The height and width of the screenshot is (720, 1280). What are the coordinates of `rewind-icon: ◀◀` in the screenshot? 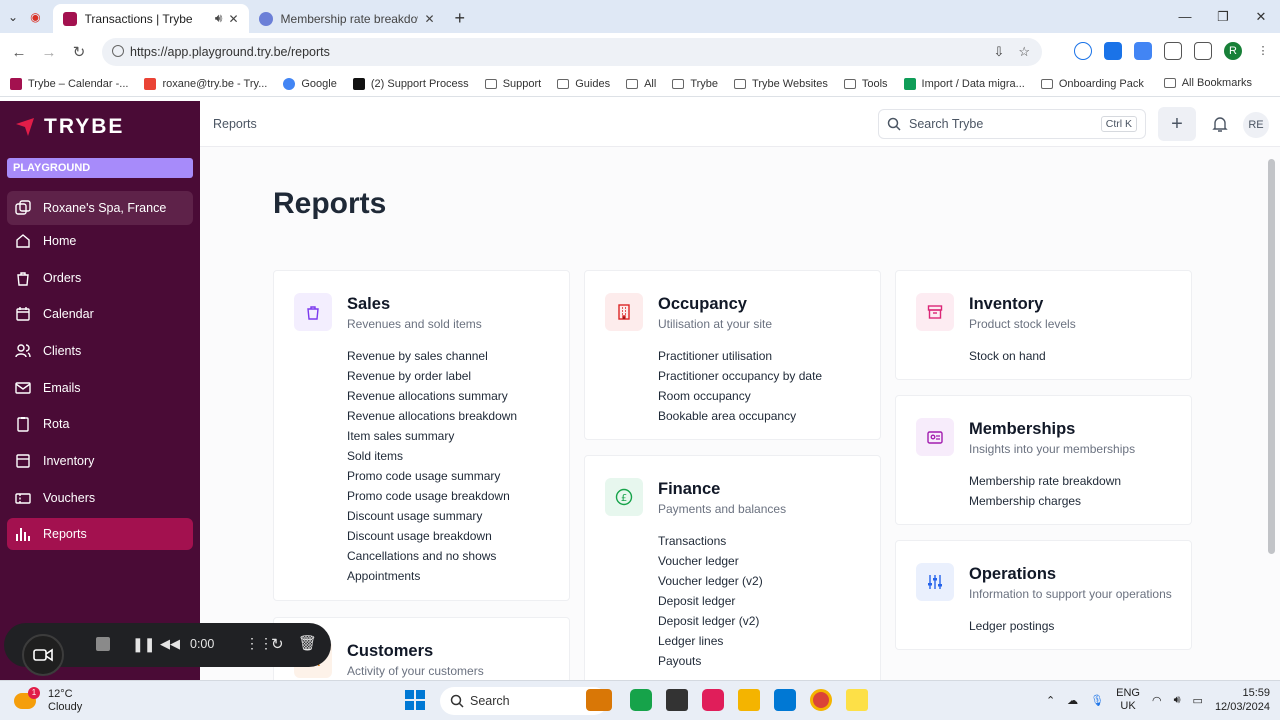 It's located at (170, 644).